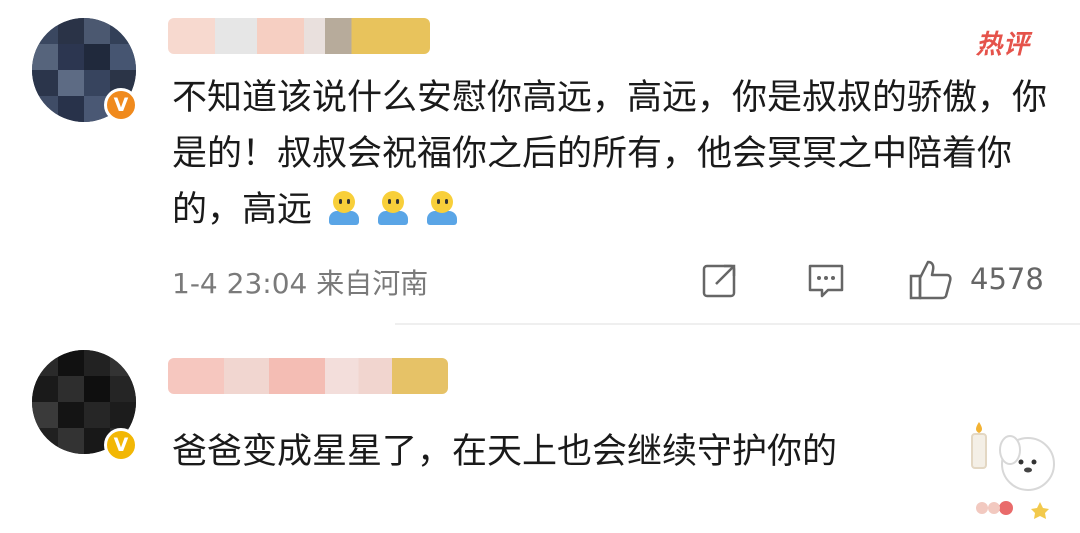 Image resolution: width=1080 pixels, height=533 pixels. I want to click on share-icon, so click(720, 280).